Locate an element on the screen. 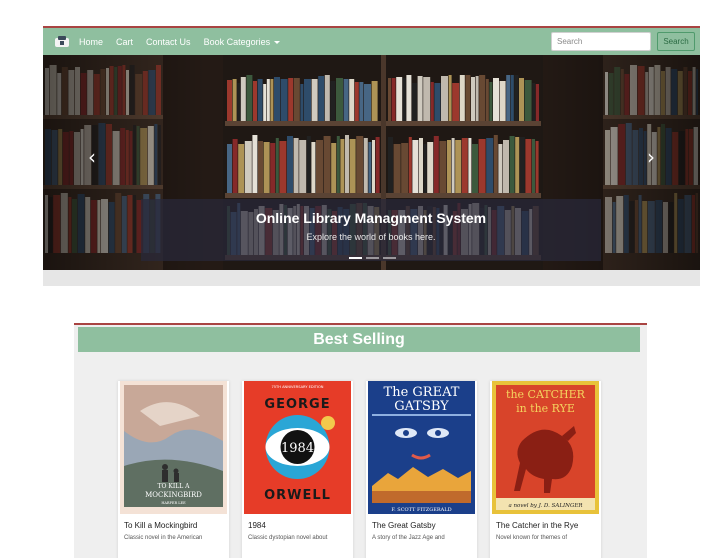 Image resolution: width=720 pixels, height=558 pixels. cover-text: in the RYE is located at coordinates (545, 408).